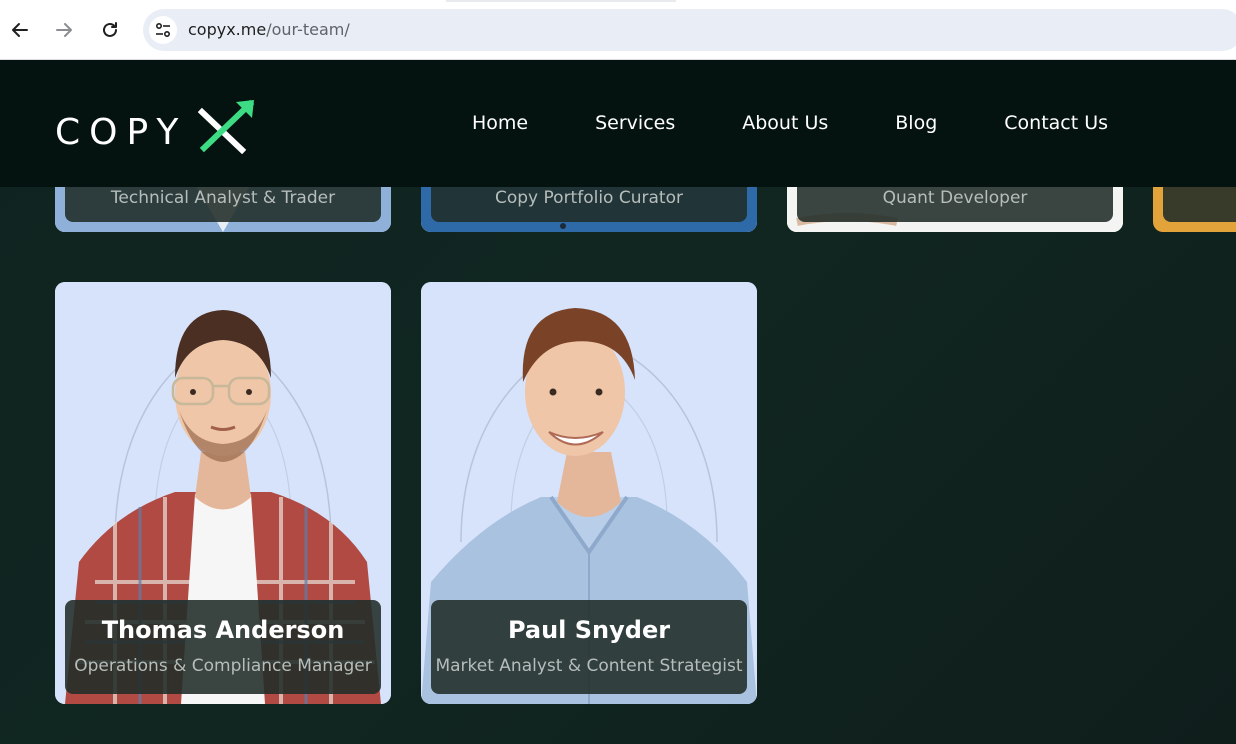  Describe the element at coordinates (785, 127) in the screenshot. I see `nav-about-us: About Us` at that location.